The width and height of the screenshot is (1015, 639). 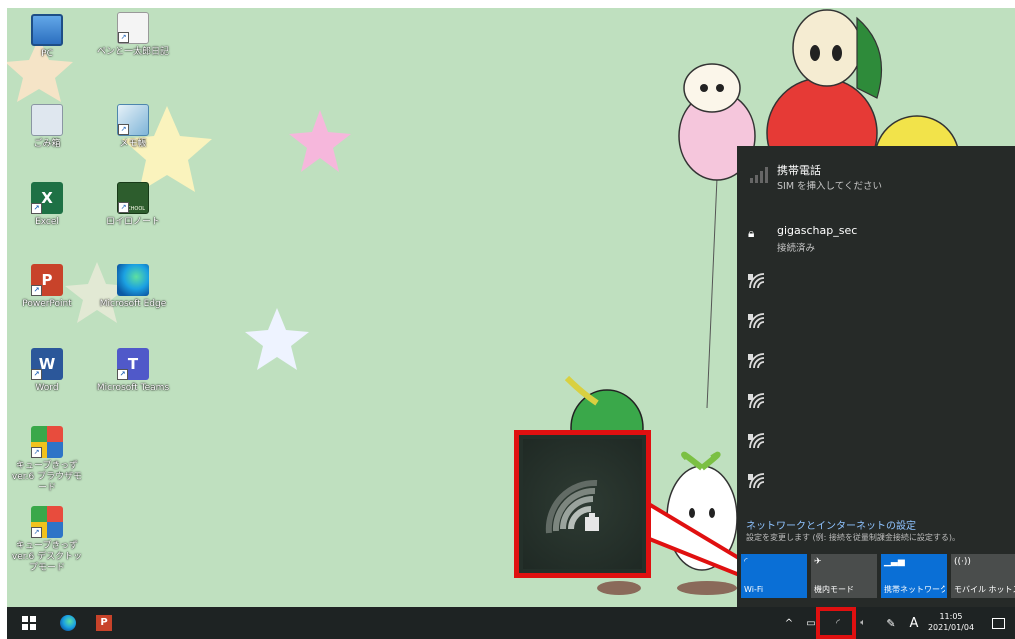 I want to click on desktop-icon-pc: PC, so click(x=47, y=37).